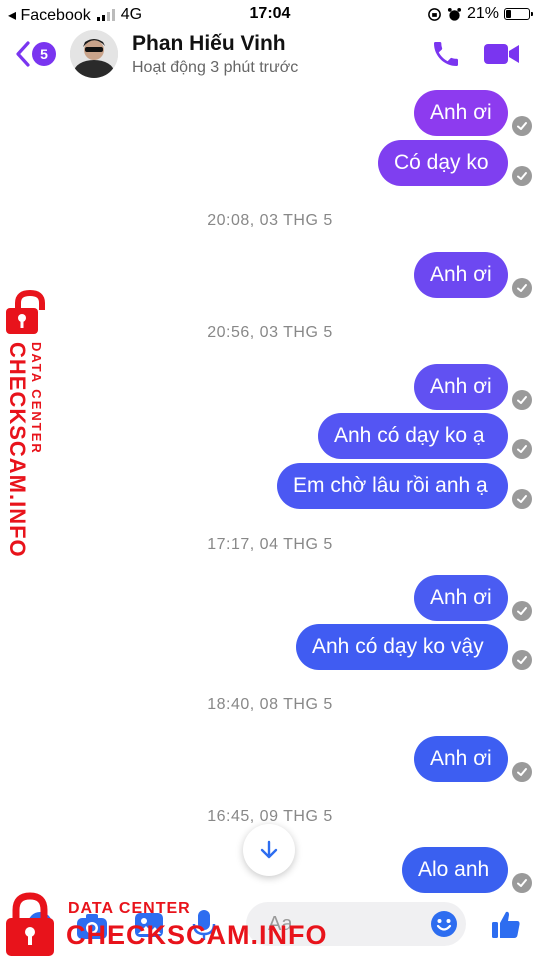  What do you see at coordinates (17, 450) in the screenshot?
I see `watermark-side-line2: CHECKSCAM.INFO` at bounding box center [17, 450].